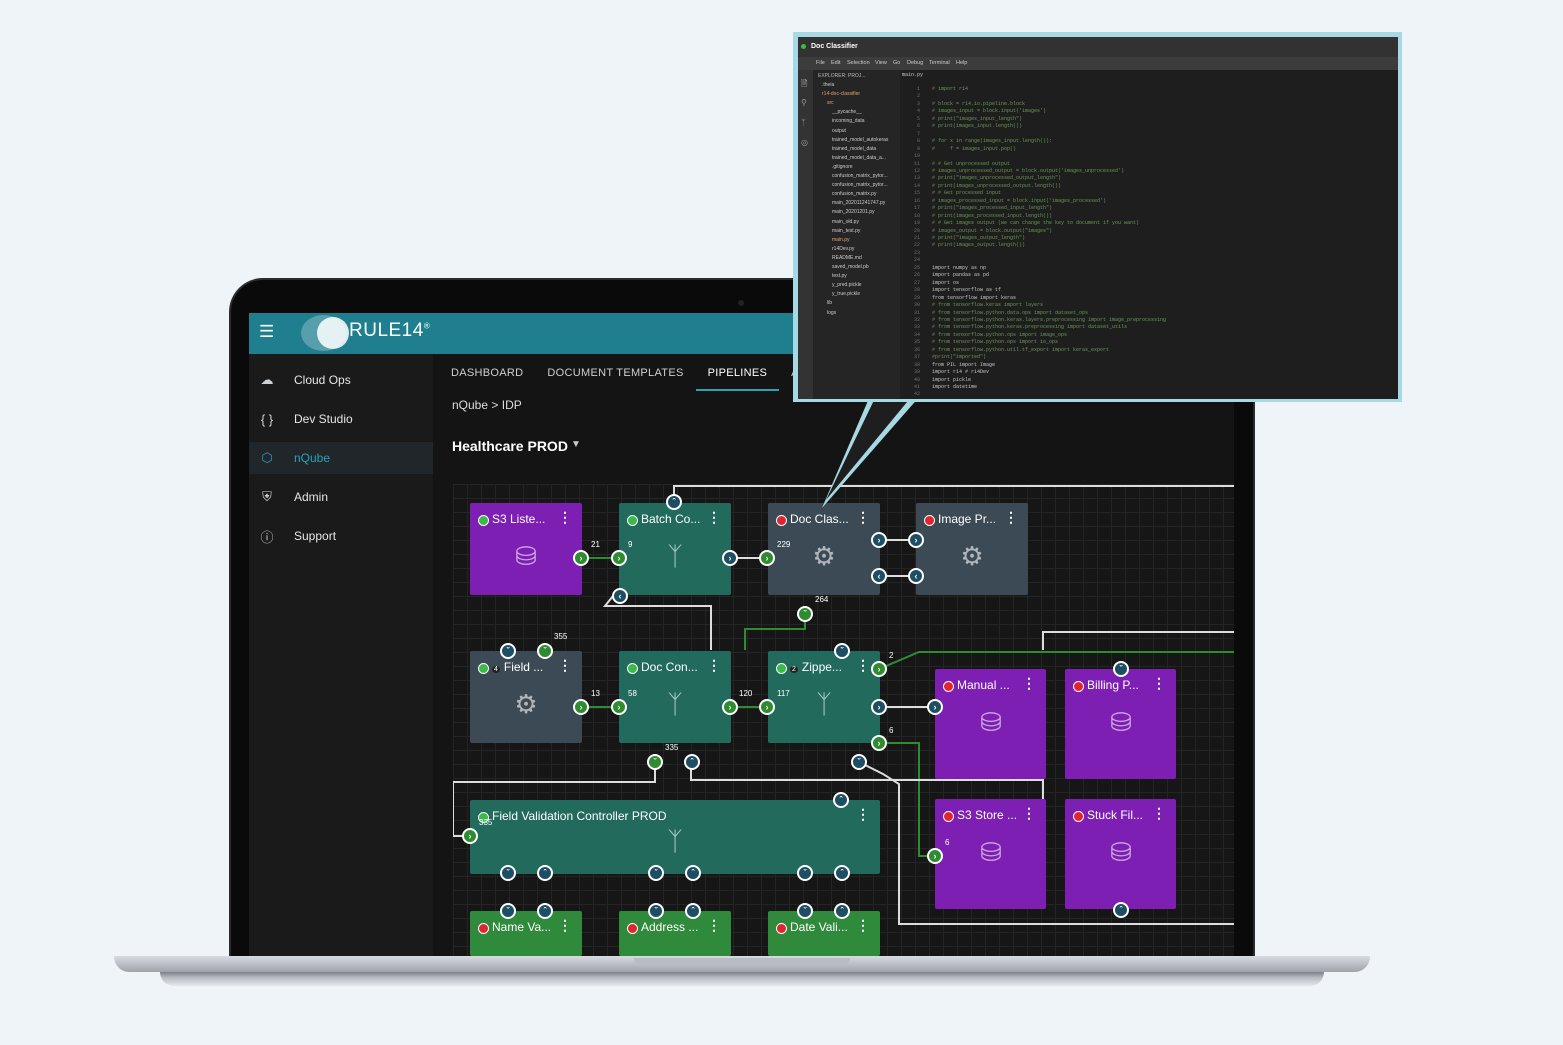  Describe the element at coordinates (858, 204) in the screenshot. I see `file-tree-item: main_202011241747.py` at that location.